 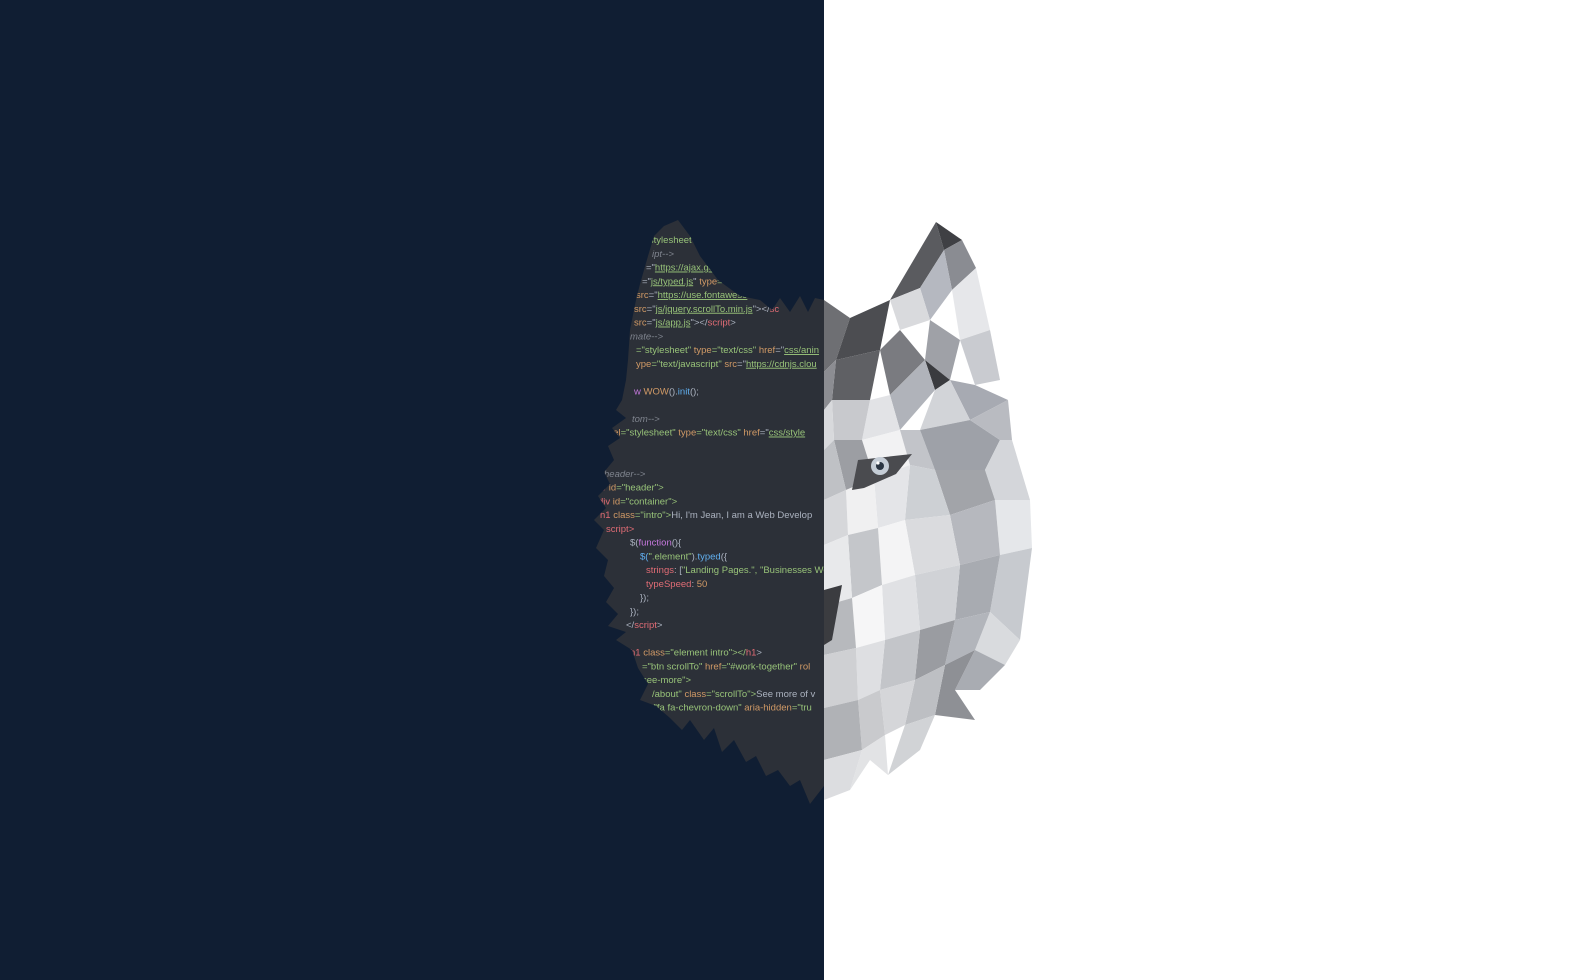 What do you see at coordinates (646, 419) in the screenshot?
I see `code-line: tom-->` at bounding box center [646, 419].